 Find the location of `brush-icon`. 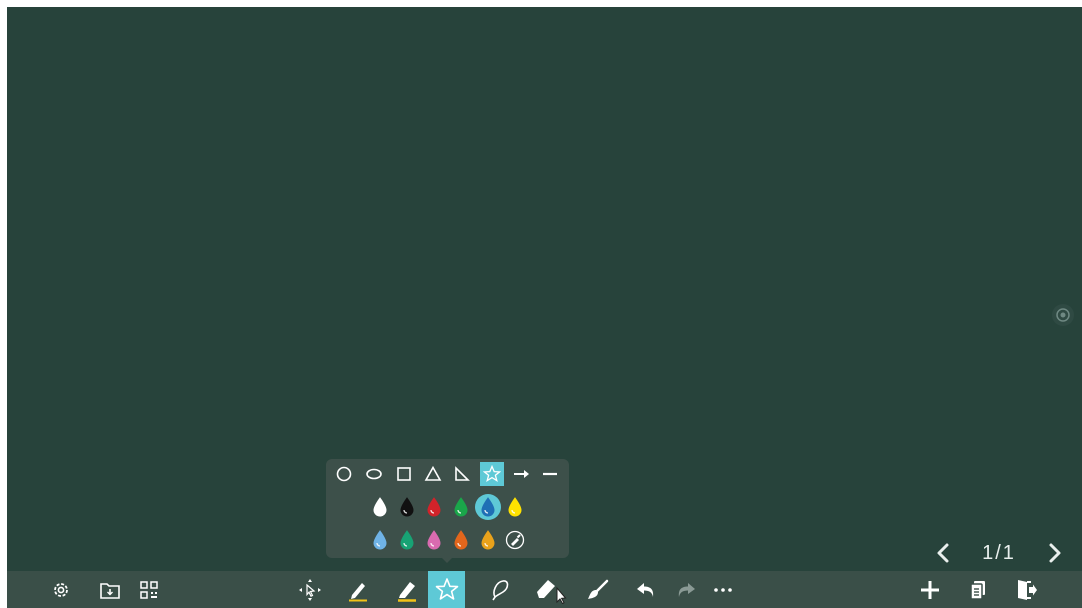

brush-icon is located at coordinates (597, 589).